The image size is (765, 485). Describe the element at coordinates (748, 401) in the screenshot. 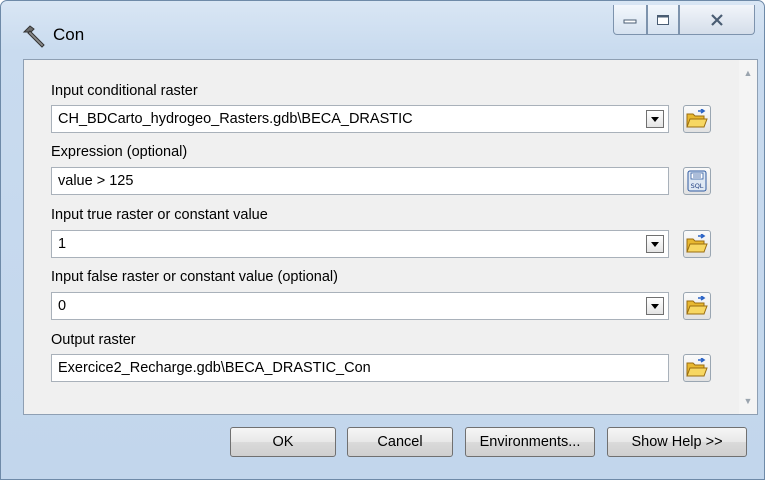

I see `scroll-down-icon: ▼` at that location.